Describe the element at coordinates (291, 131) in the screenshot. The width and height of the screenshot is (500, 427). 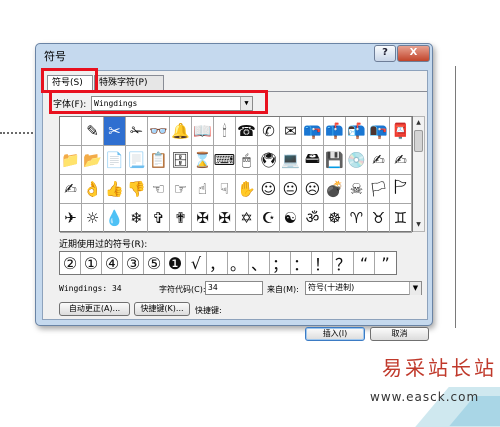
I see `symbol-cell: ✉` at that location.